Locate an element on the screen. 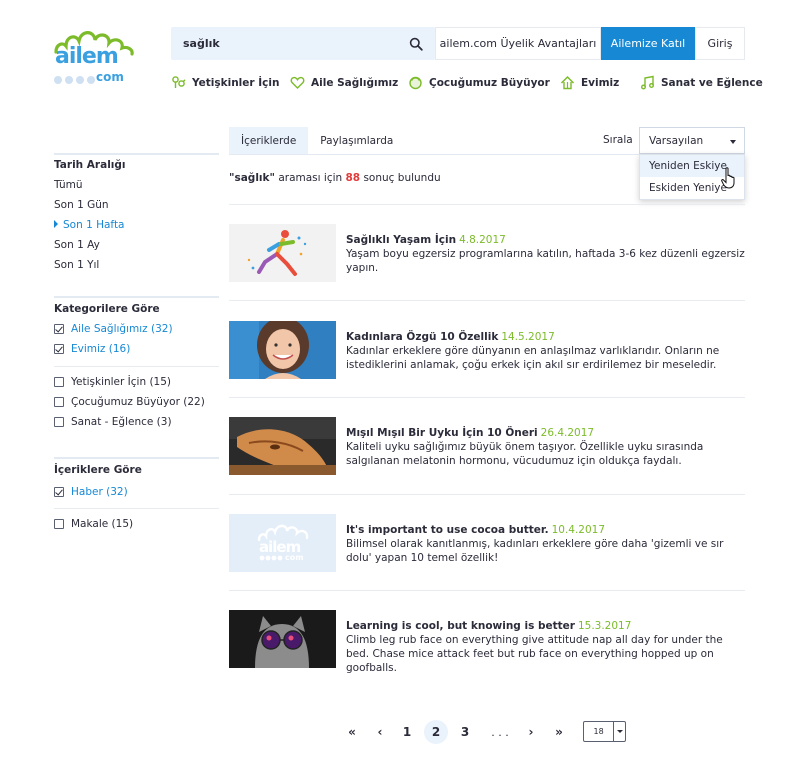 The height and width of the screenshot is (765, 800). page-button-2: 2 is located at coordinates (436, 732).